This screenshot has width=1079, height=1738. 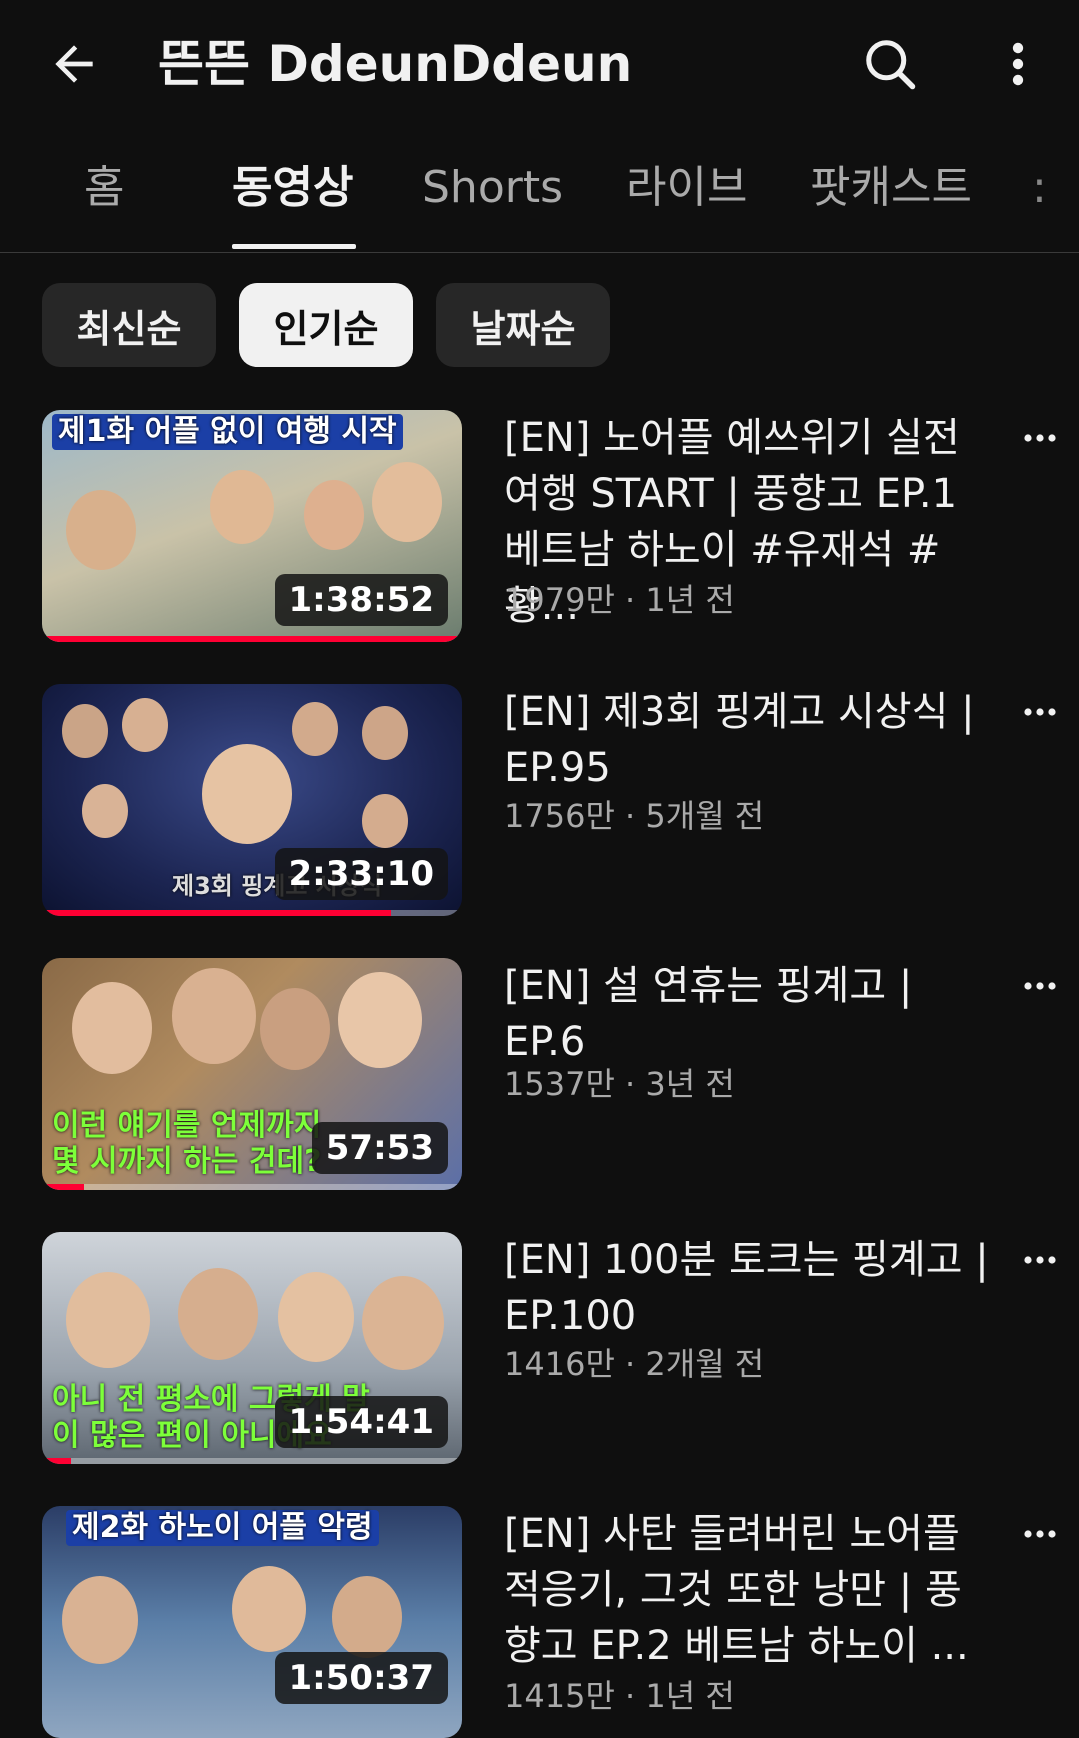 I want to click on tab-live: 라이브, so click(x=686, y=188).